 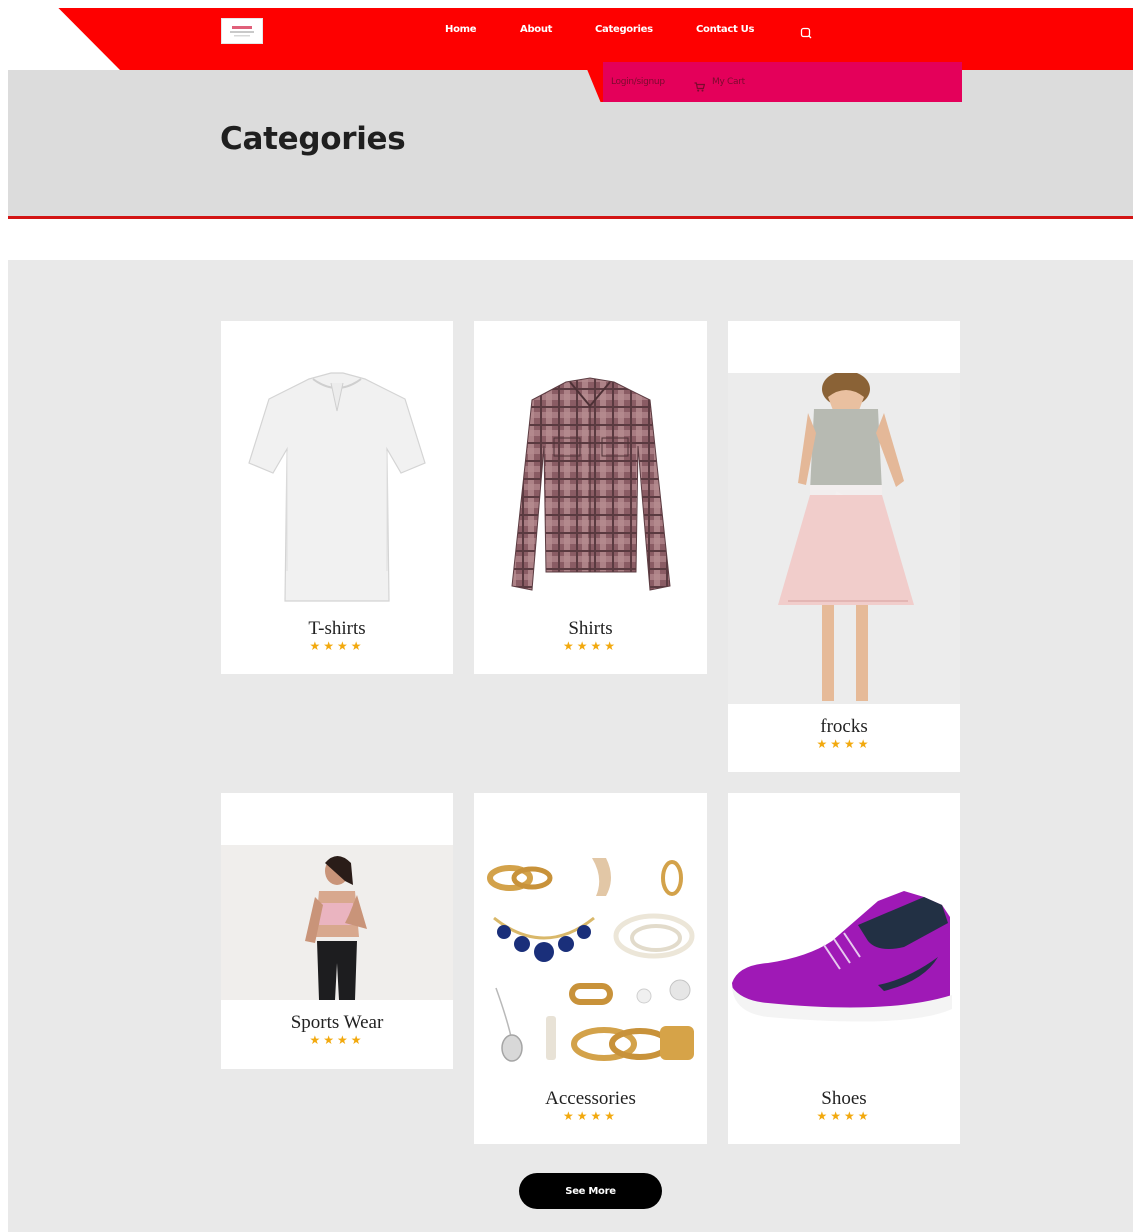 What do you see at coordinates (590, 1191) in the screenshot?
I see `see-more-button: See More` at bounding box center [590, 1191].